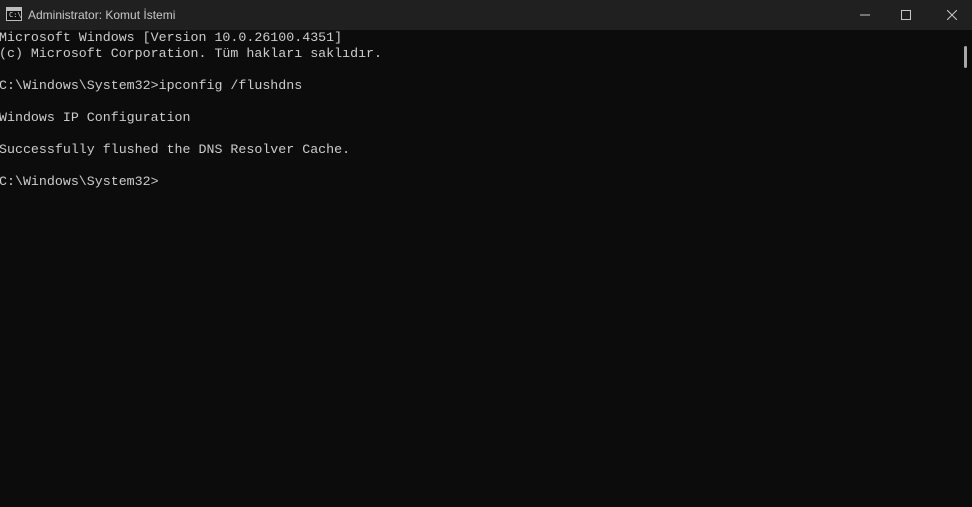 The width and height of the screenshot is (972, 507). Describe the element at coordinates (79, 182) in the screenshot. I see `terminal-line-prompt: C:\Windows\System32>` at that location.